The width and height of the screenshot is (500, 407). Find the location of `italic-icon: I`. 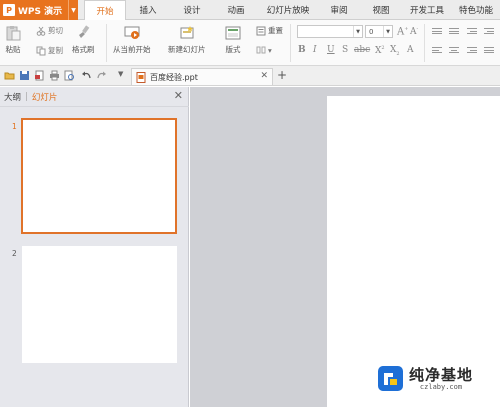

italic-icon: I is located at coordinates (315, 50).